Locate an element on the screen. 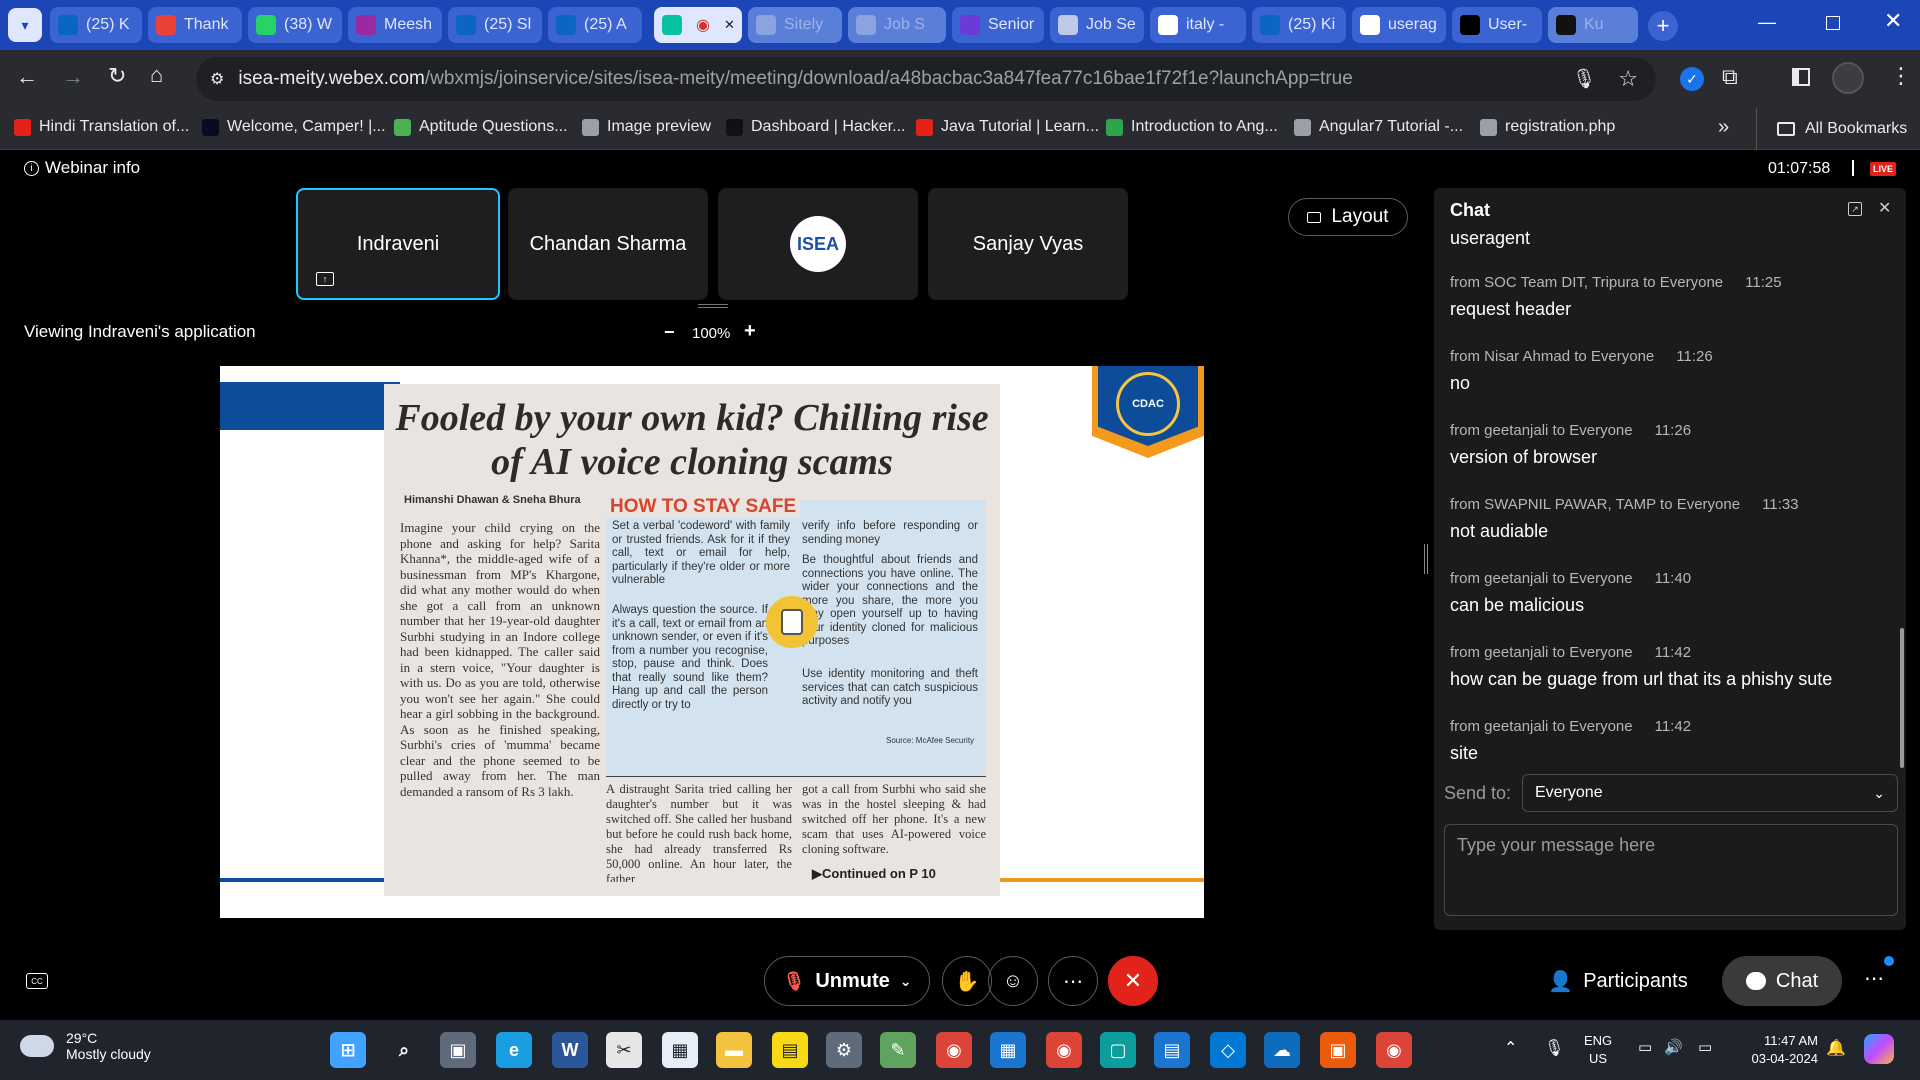  browser-tab: Thank is located at coordinates (195, 25).